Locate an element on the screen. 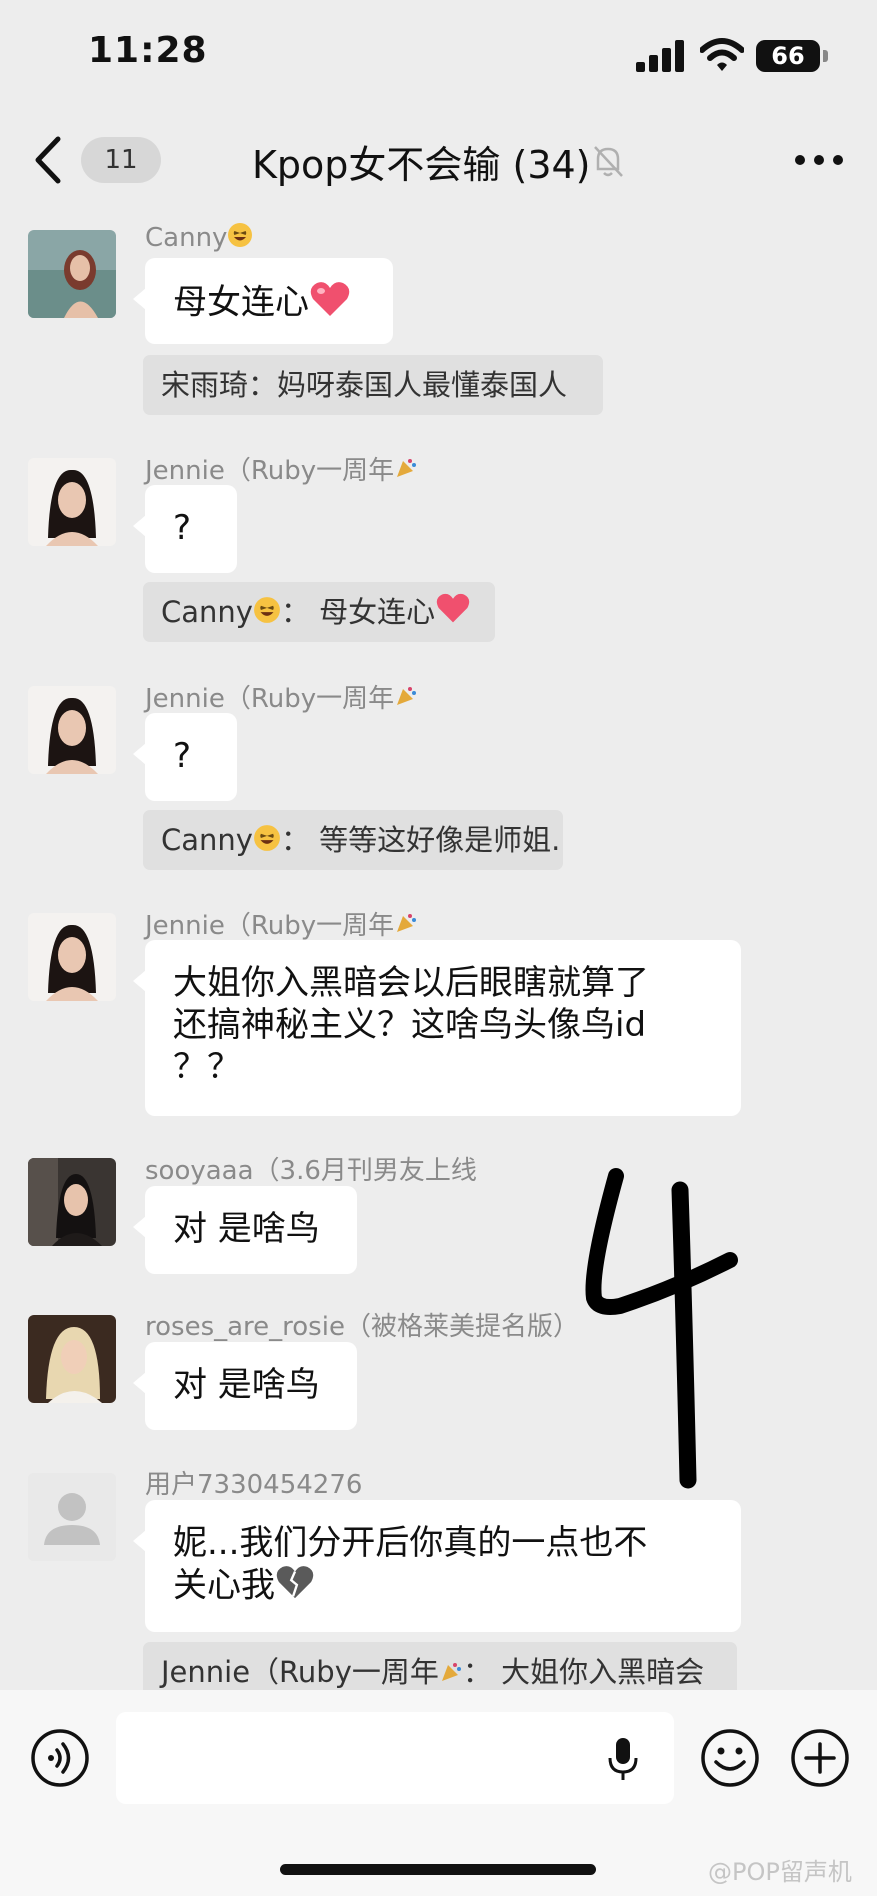 Image resolution: width=877 pixels, height=1896 pixels. more-options-icon is located at coordinates (819, 160).